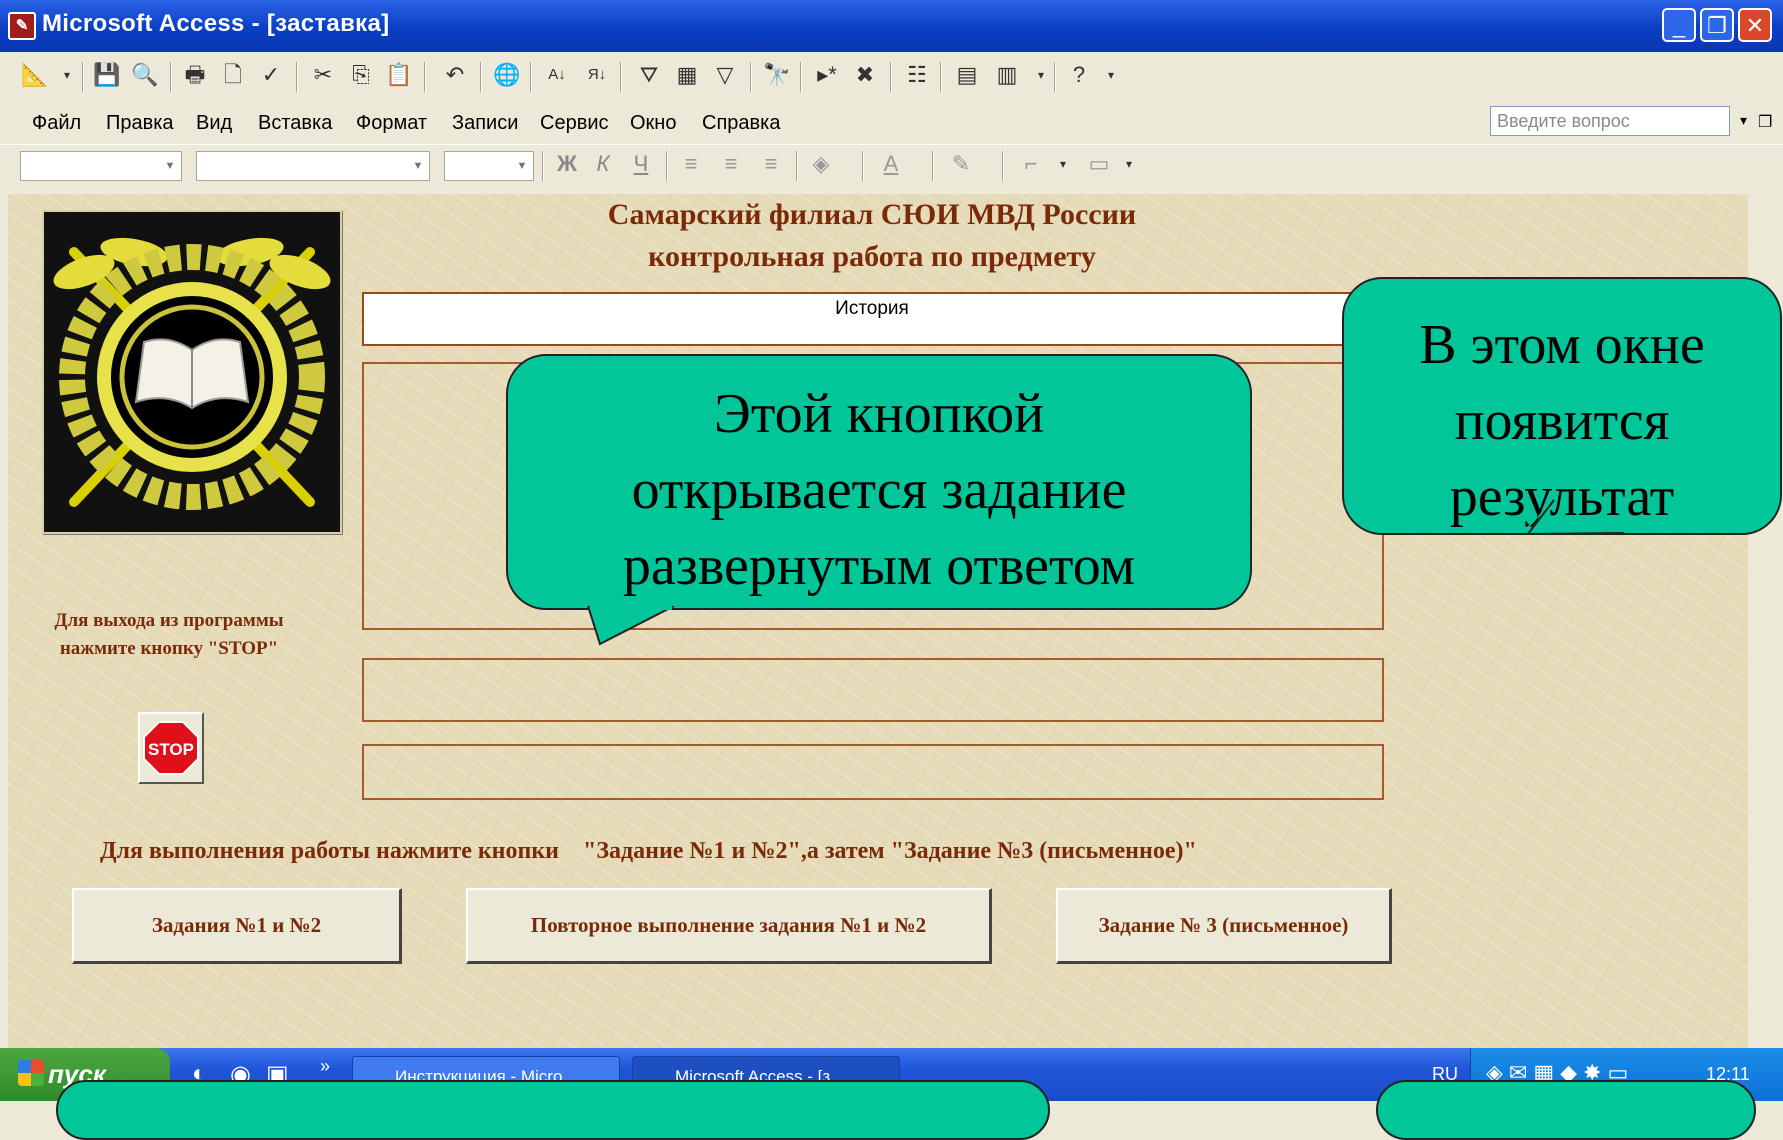 Image resolution: width=1783 pixels, height=1140 pixels. Describe the element at coordinates (101, 166) in the screenshot. I see `object-combo: ▼` at that location.